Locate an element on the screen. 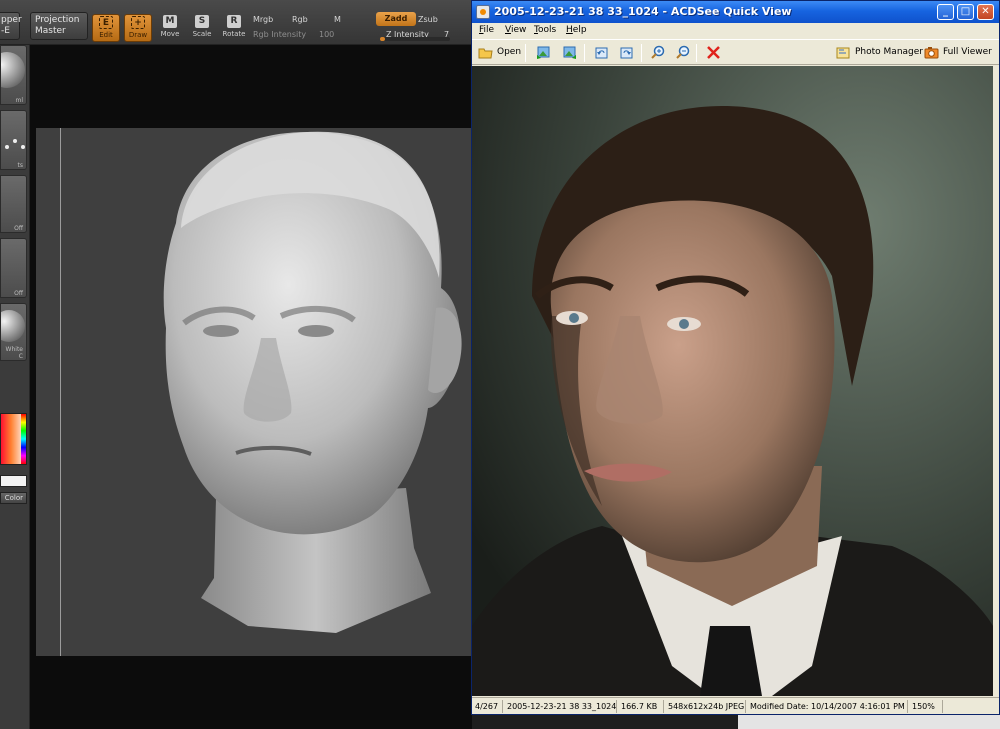  stroke-swatch-label: ts is located at coordinates (20, 165).